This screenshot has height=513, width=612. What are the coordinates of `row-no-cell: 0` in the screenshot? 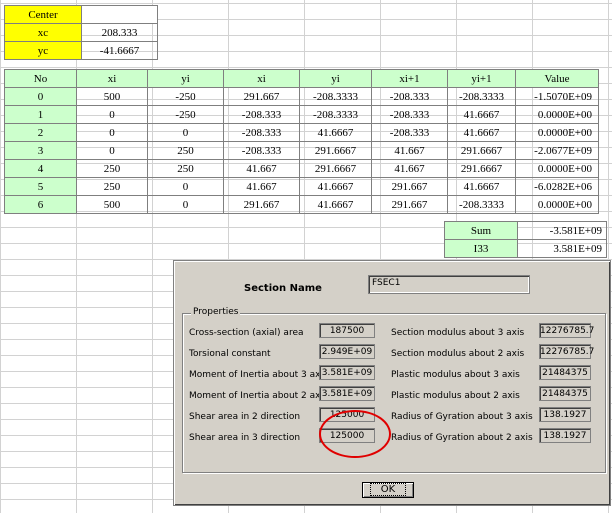 It's located at (40, 96).